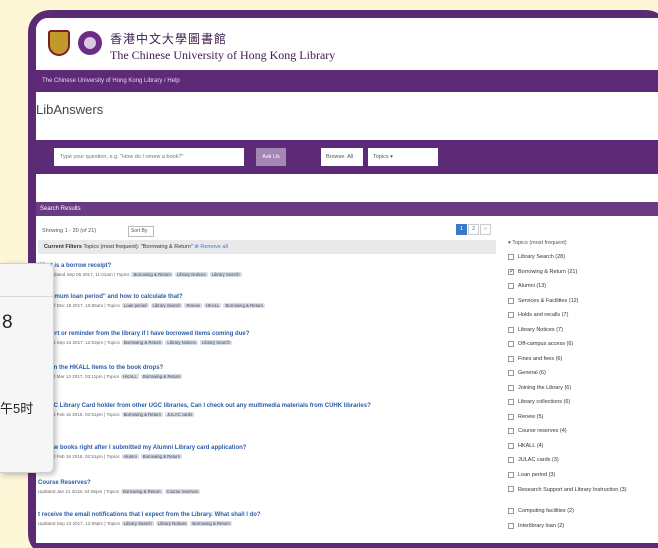  I want to click on topic-filter-item: Fines and fees (6), so click(578, 363).